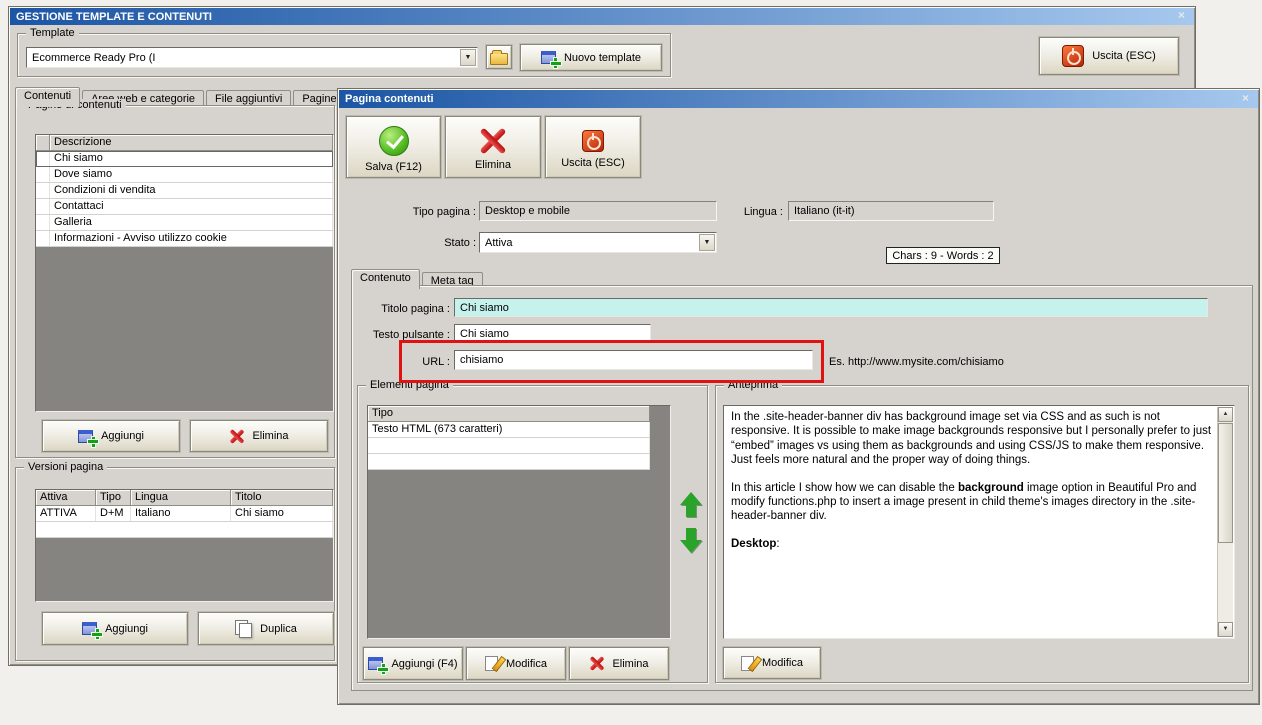 The image size is (1262, 725). Describe the element at coordinates (415, 309) in the screenshot. I see `titolo-pagina-label: Titolo pagina :` at that location.